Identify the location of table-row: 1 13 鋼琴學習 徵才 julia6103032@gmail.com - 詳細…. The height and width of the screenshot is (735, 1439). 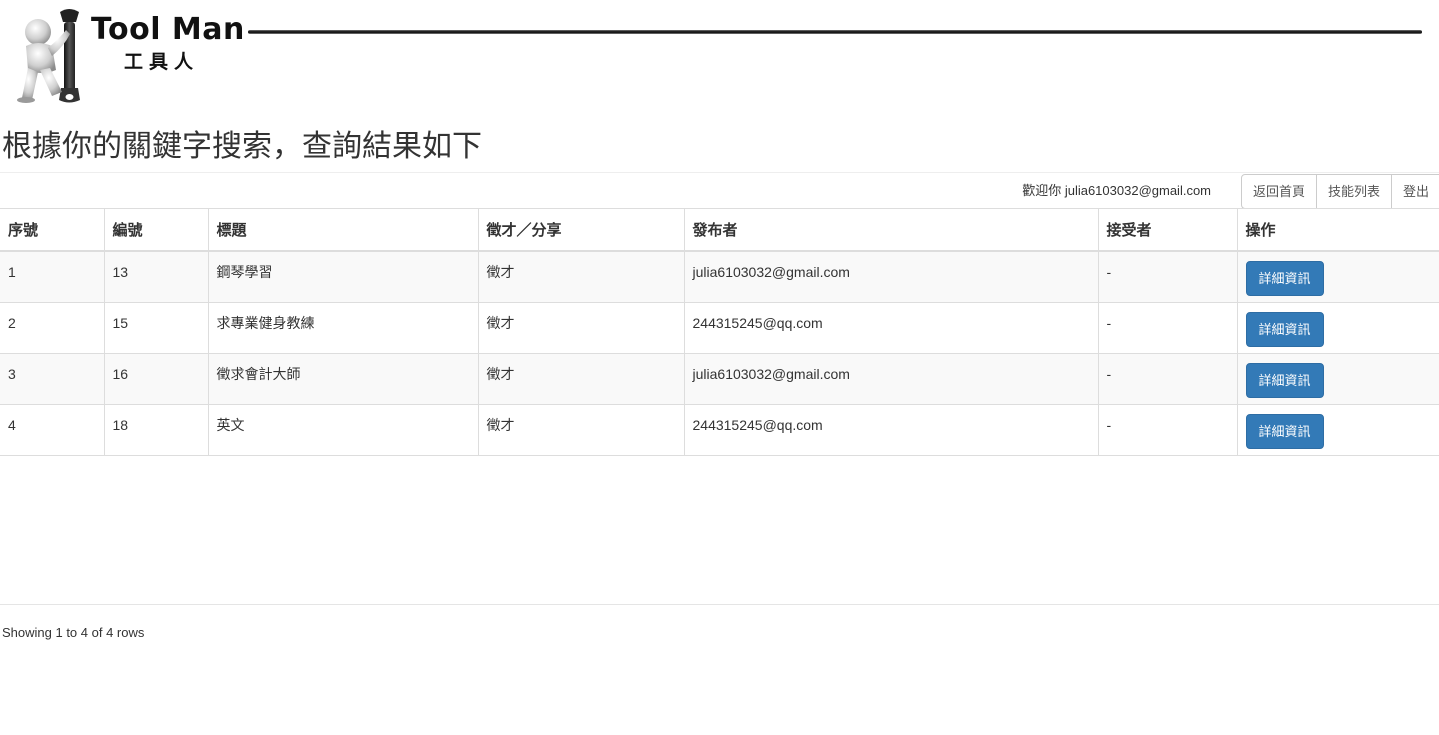
(719, 276).